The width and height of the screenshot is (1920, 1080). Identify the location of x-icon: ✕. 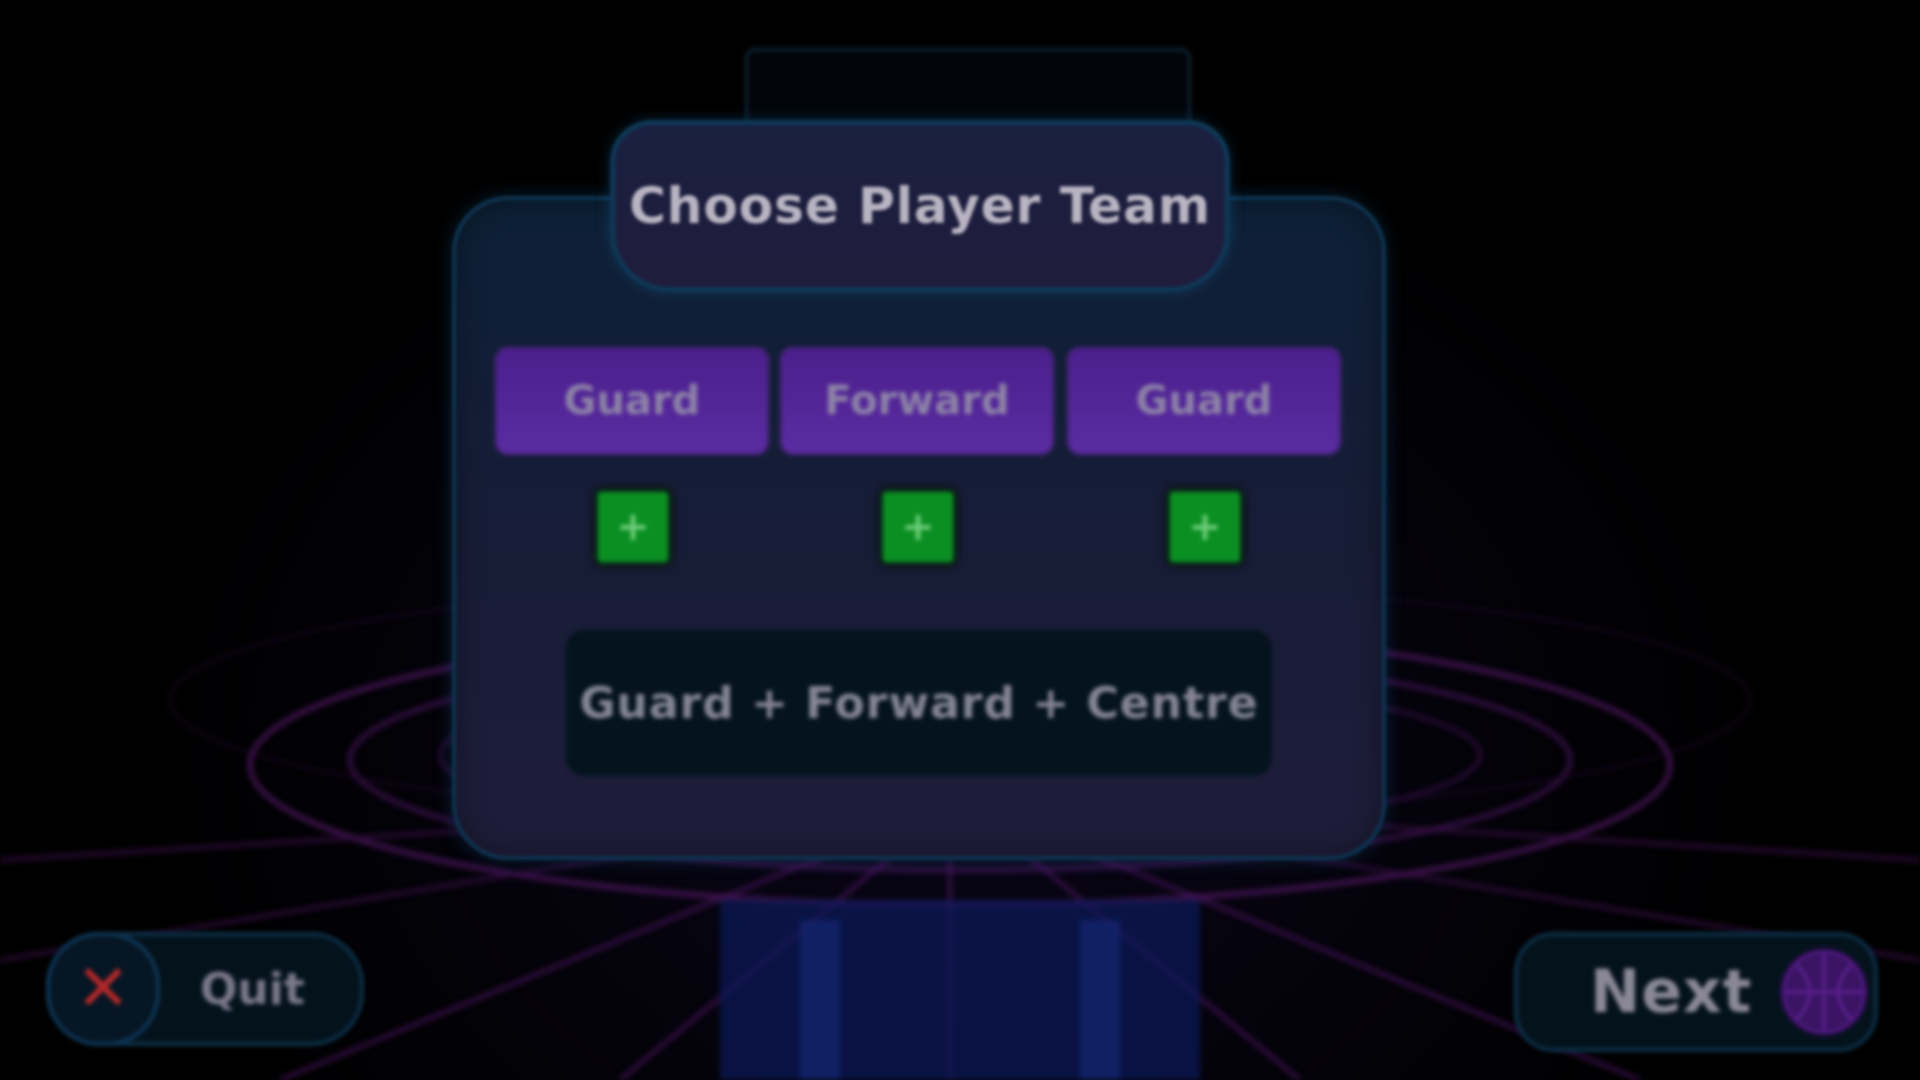
(103, 989).